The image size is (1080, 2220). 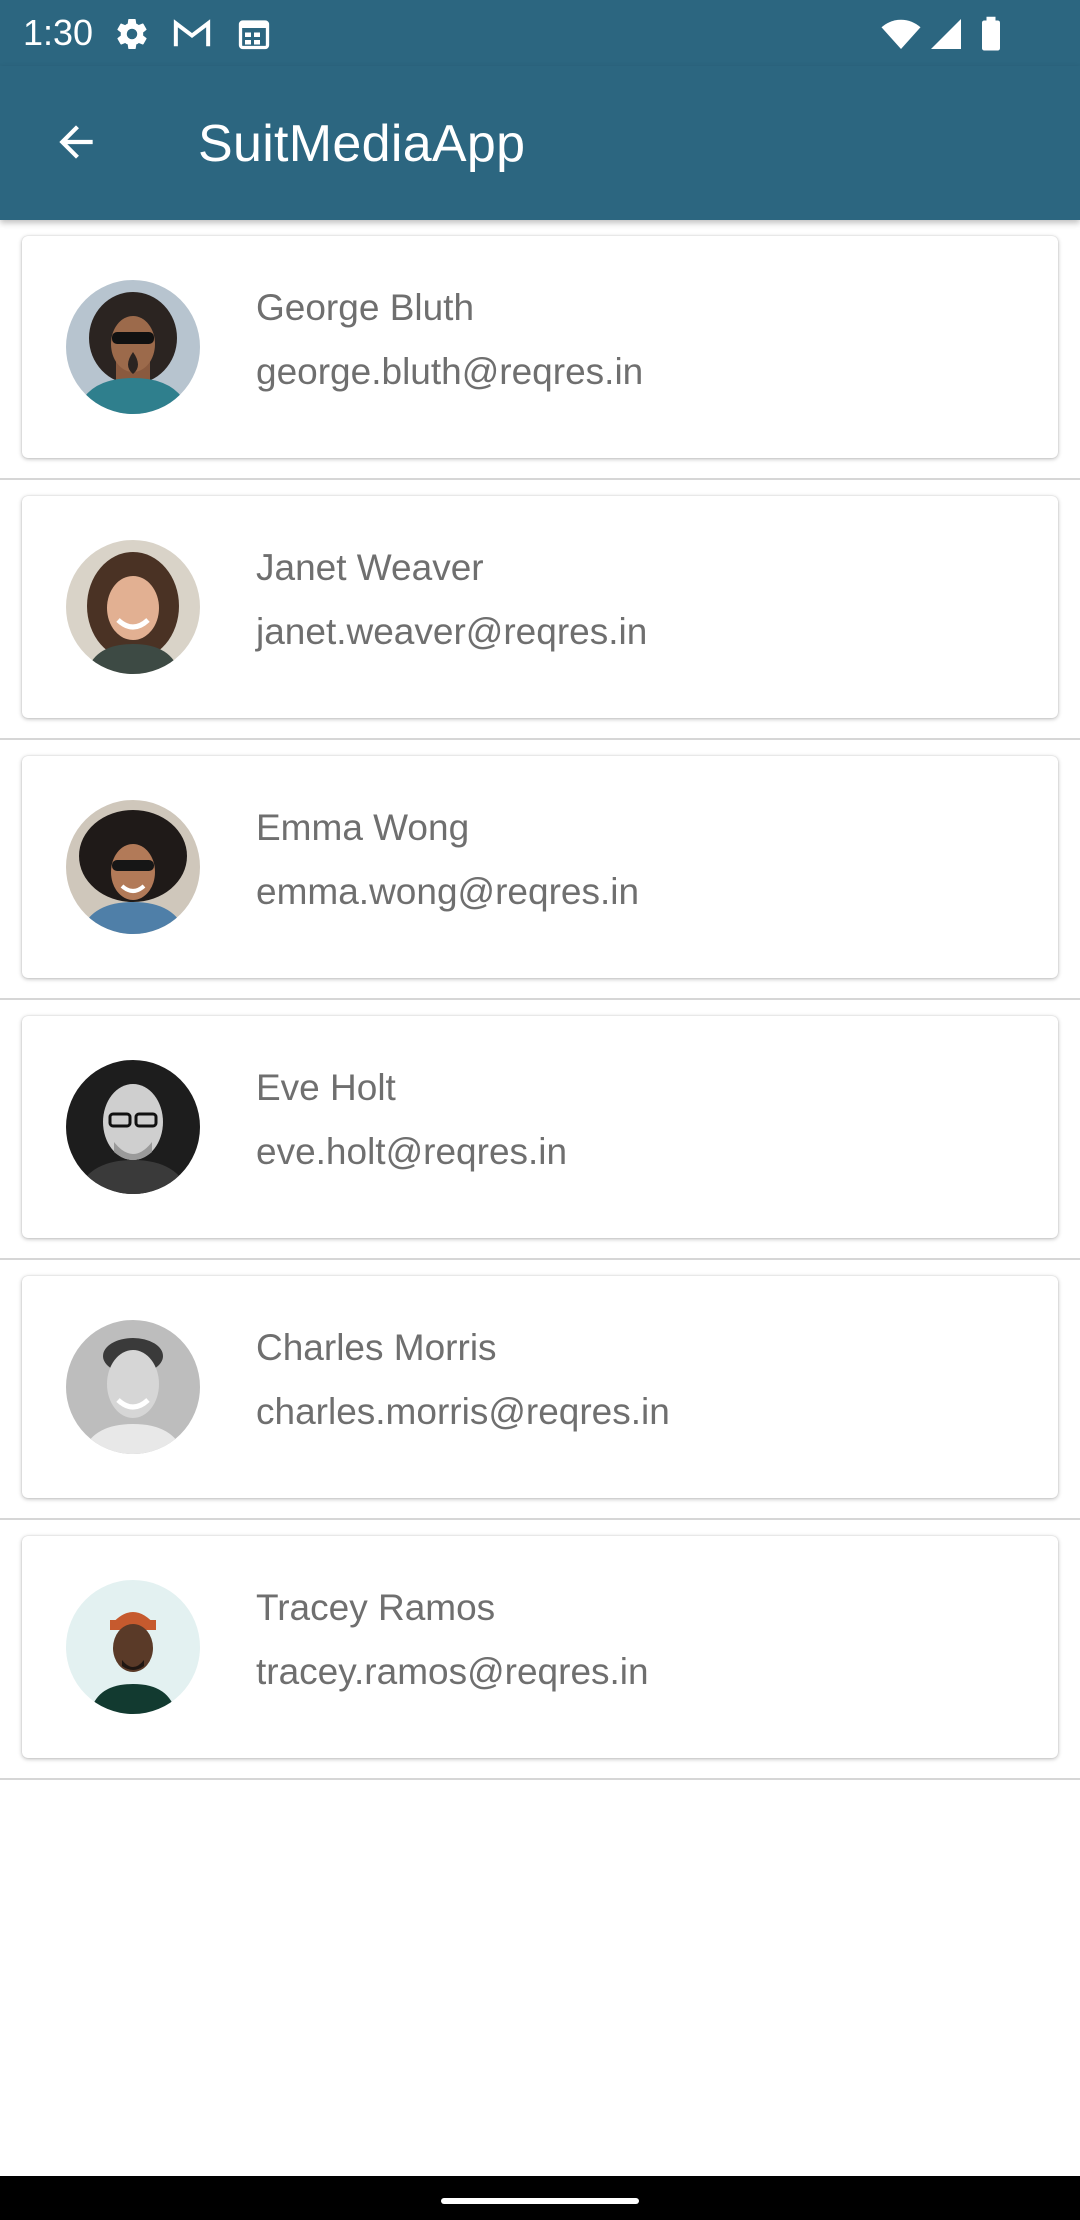 I want to click on home-indicator, so click(x=540, y=2201).